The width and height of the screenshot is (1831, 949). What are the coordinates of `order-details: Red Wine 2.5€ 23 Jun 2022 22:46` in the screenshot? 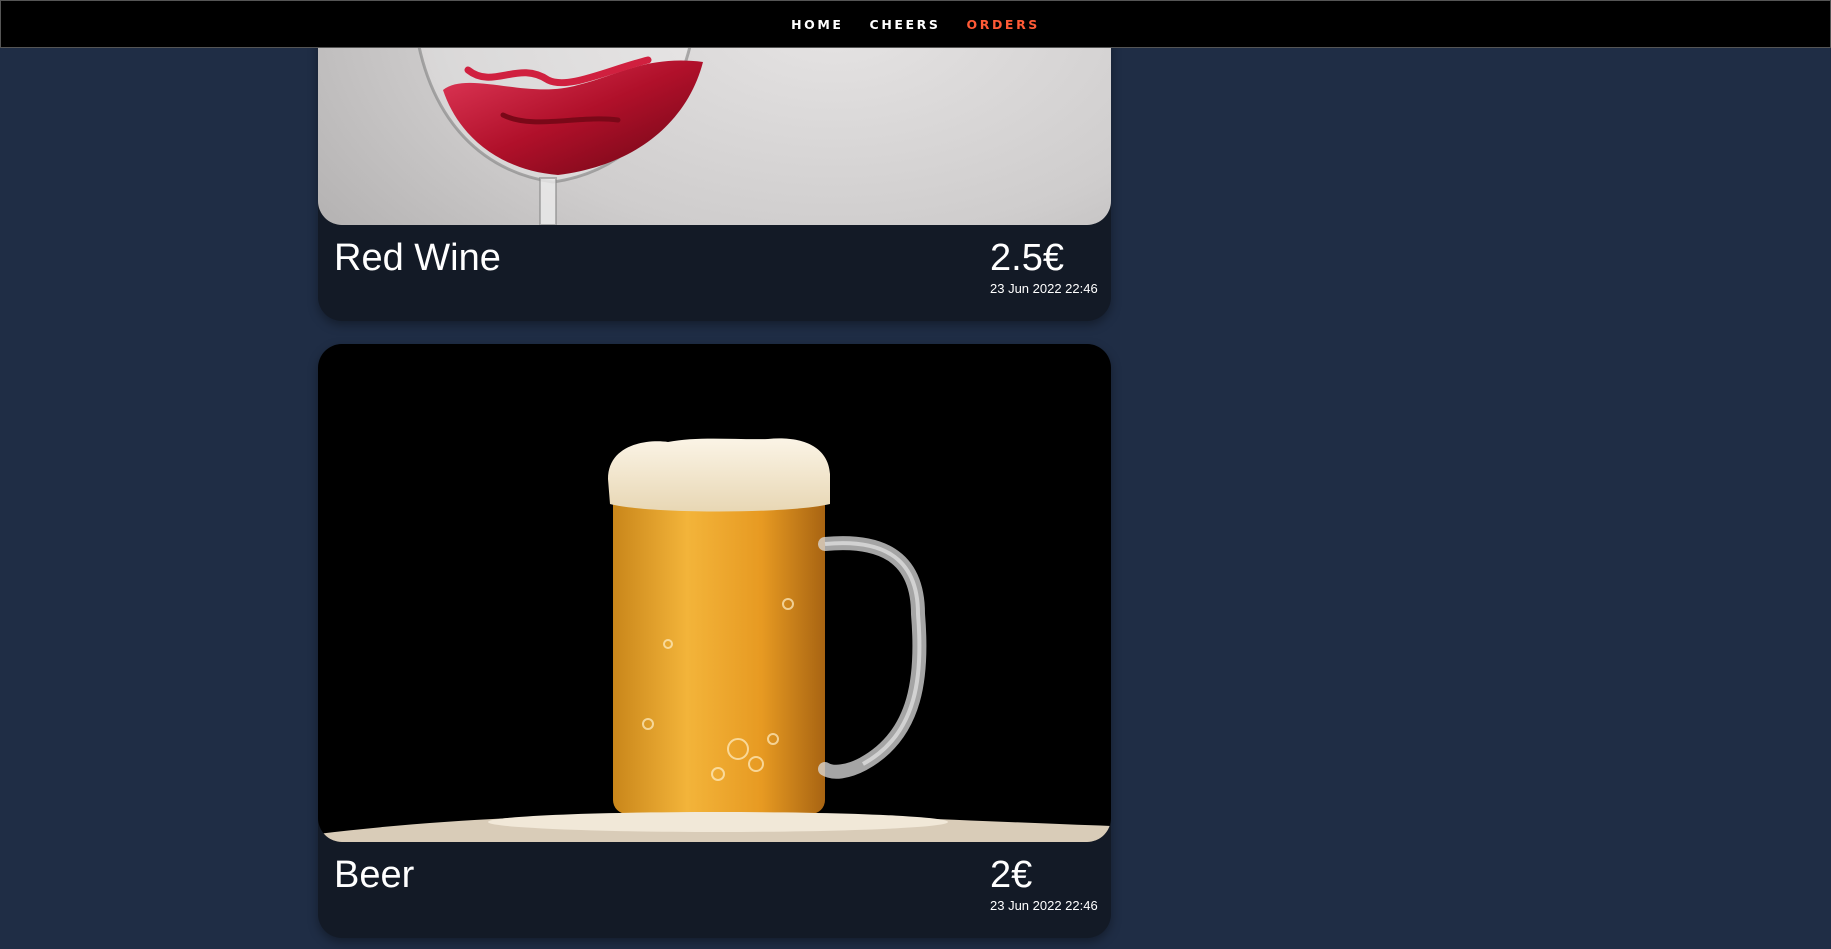 It's located at (714, 273).